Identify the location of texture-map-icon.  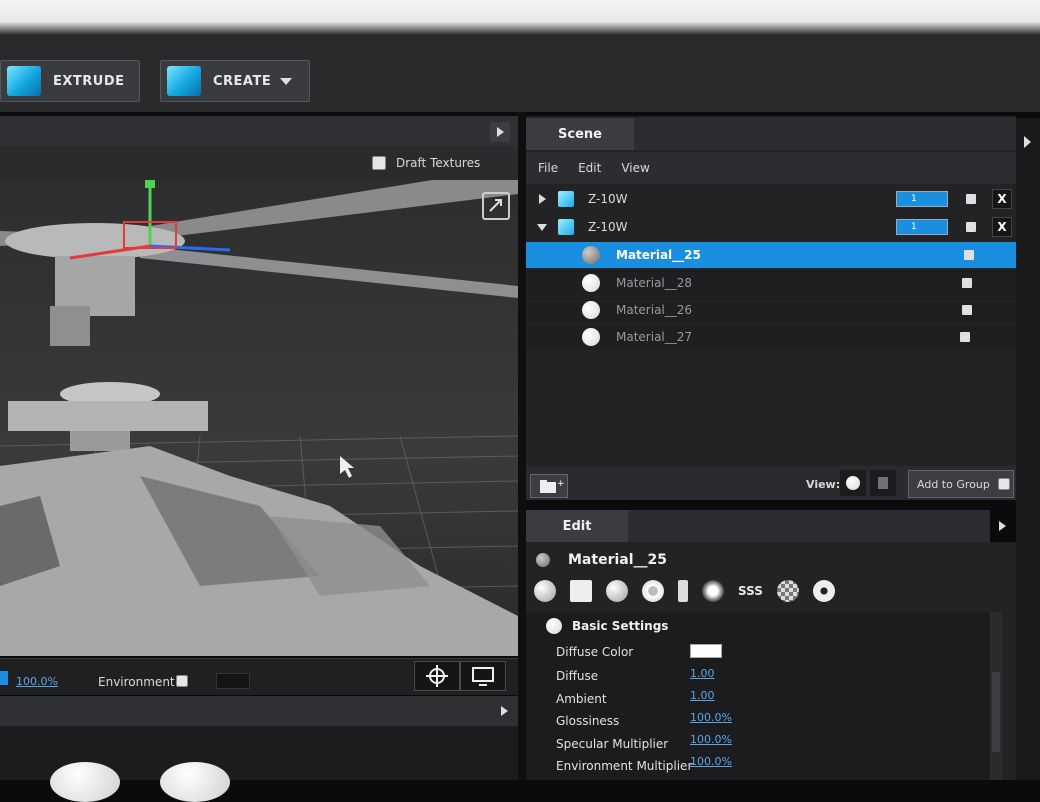
(581, 591).